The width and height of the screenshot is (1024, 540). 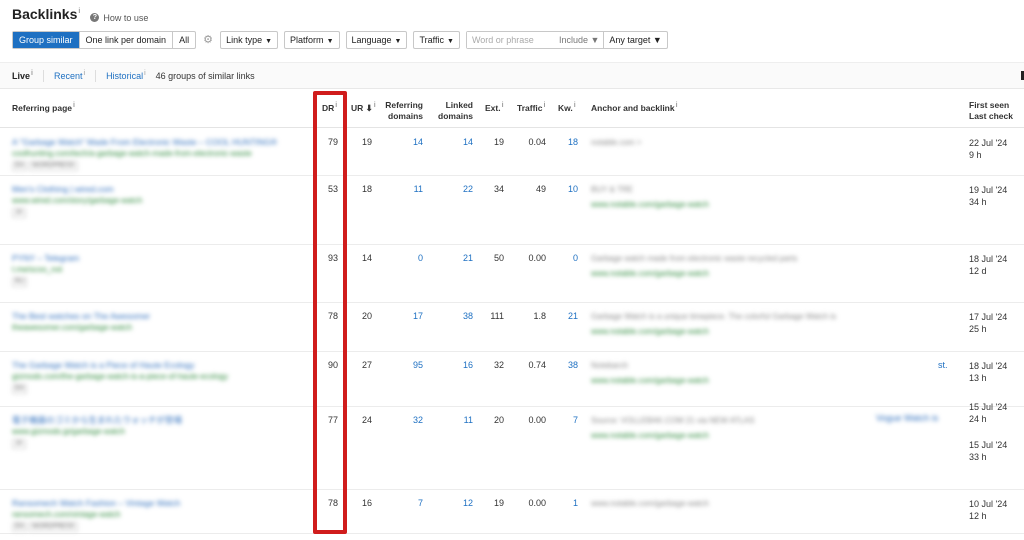 What do you see at coordinates (127, 40) in the screenshot?
I see `one-link-per-domain-button: One link per domain` at bounding box center [127, 40].